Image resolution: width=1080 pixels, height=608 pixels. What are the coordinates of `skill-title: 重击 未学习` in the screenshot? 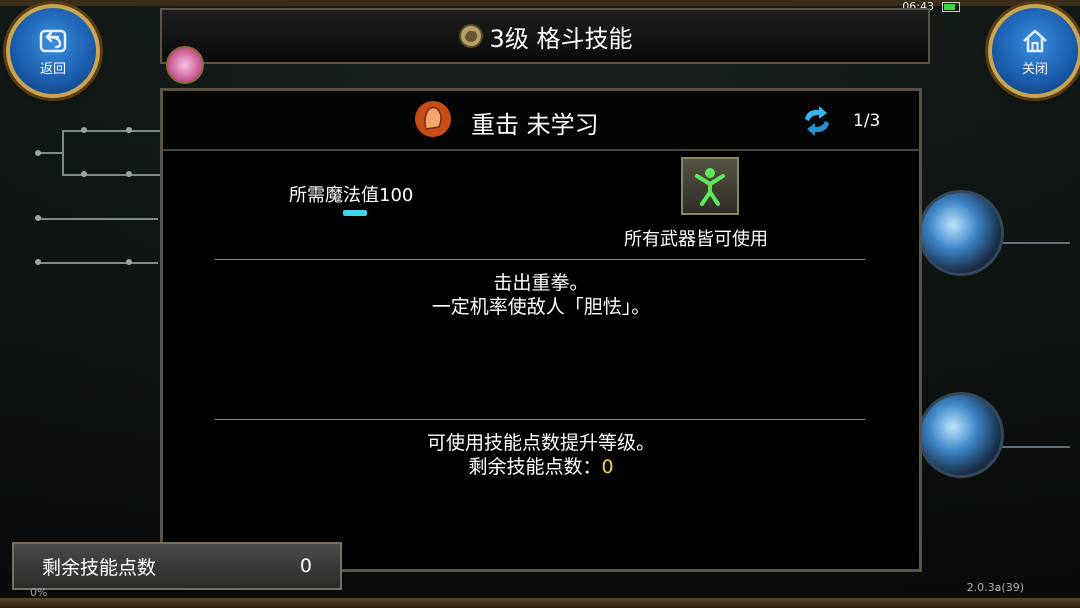 It's located at (535, 125).